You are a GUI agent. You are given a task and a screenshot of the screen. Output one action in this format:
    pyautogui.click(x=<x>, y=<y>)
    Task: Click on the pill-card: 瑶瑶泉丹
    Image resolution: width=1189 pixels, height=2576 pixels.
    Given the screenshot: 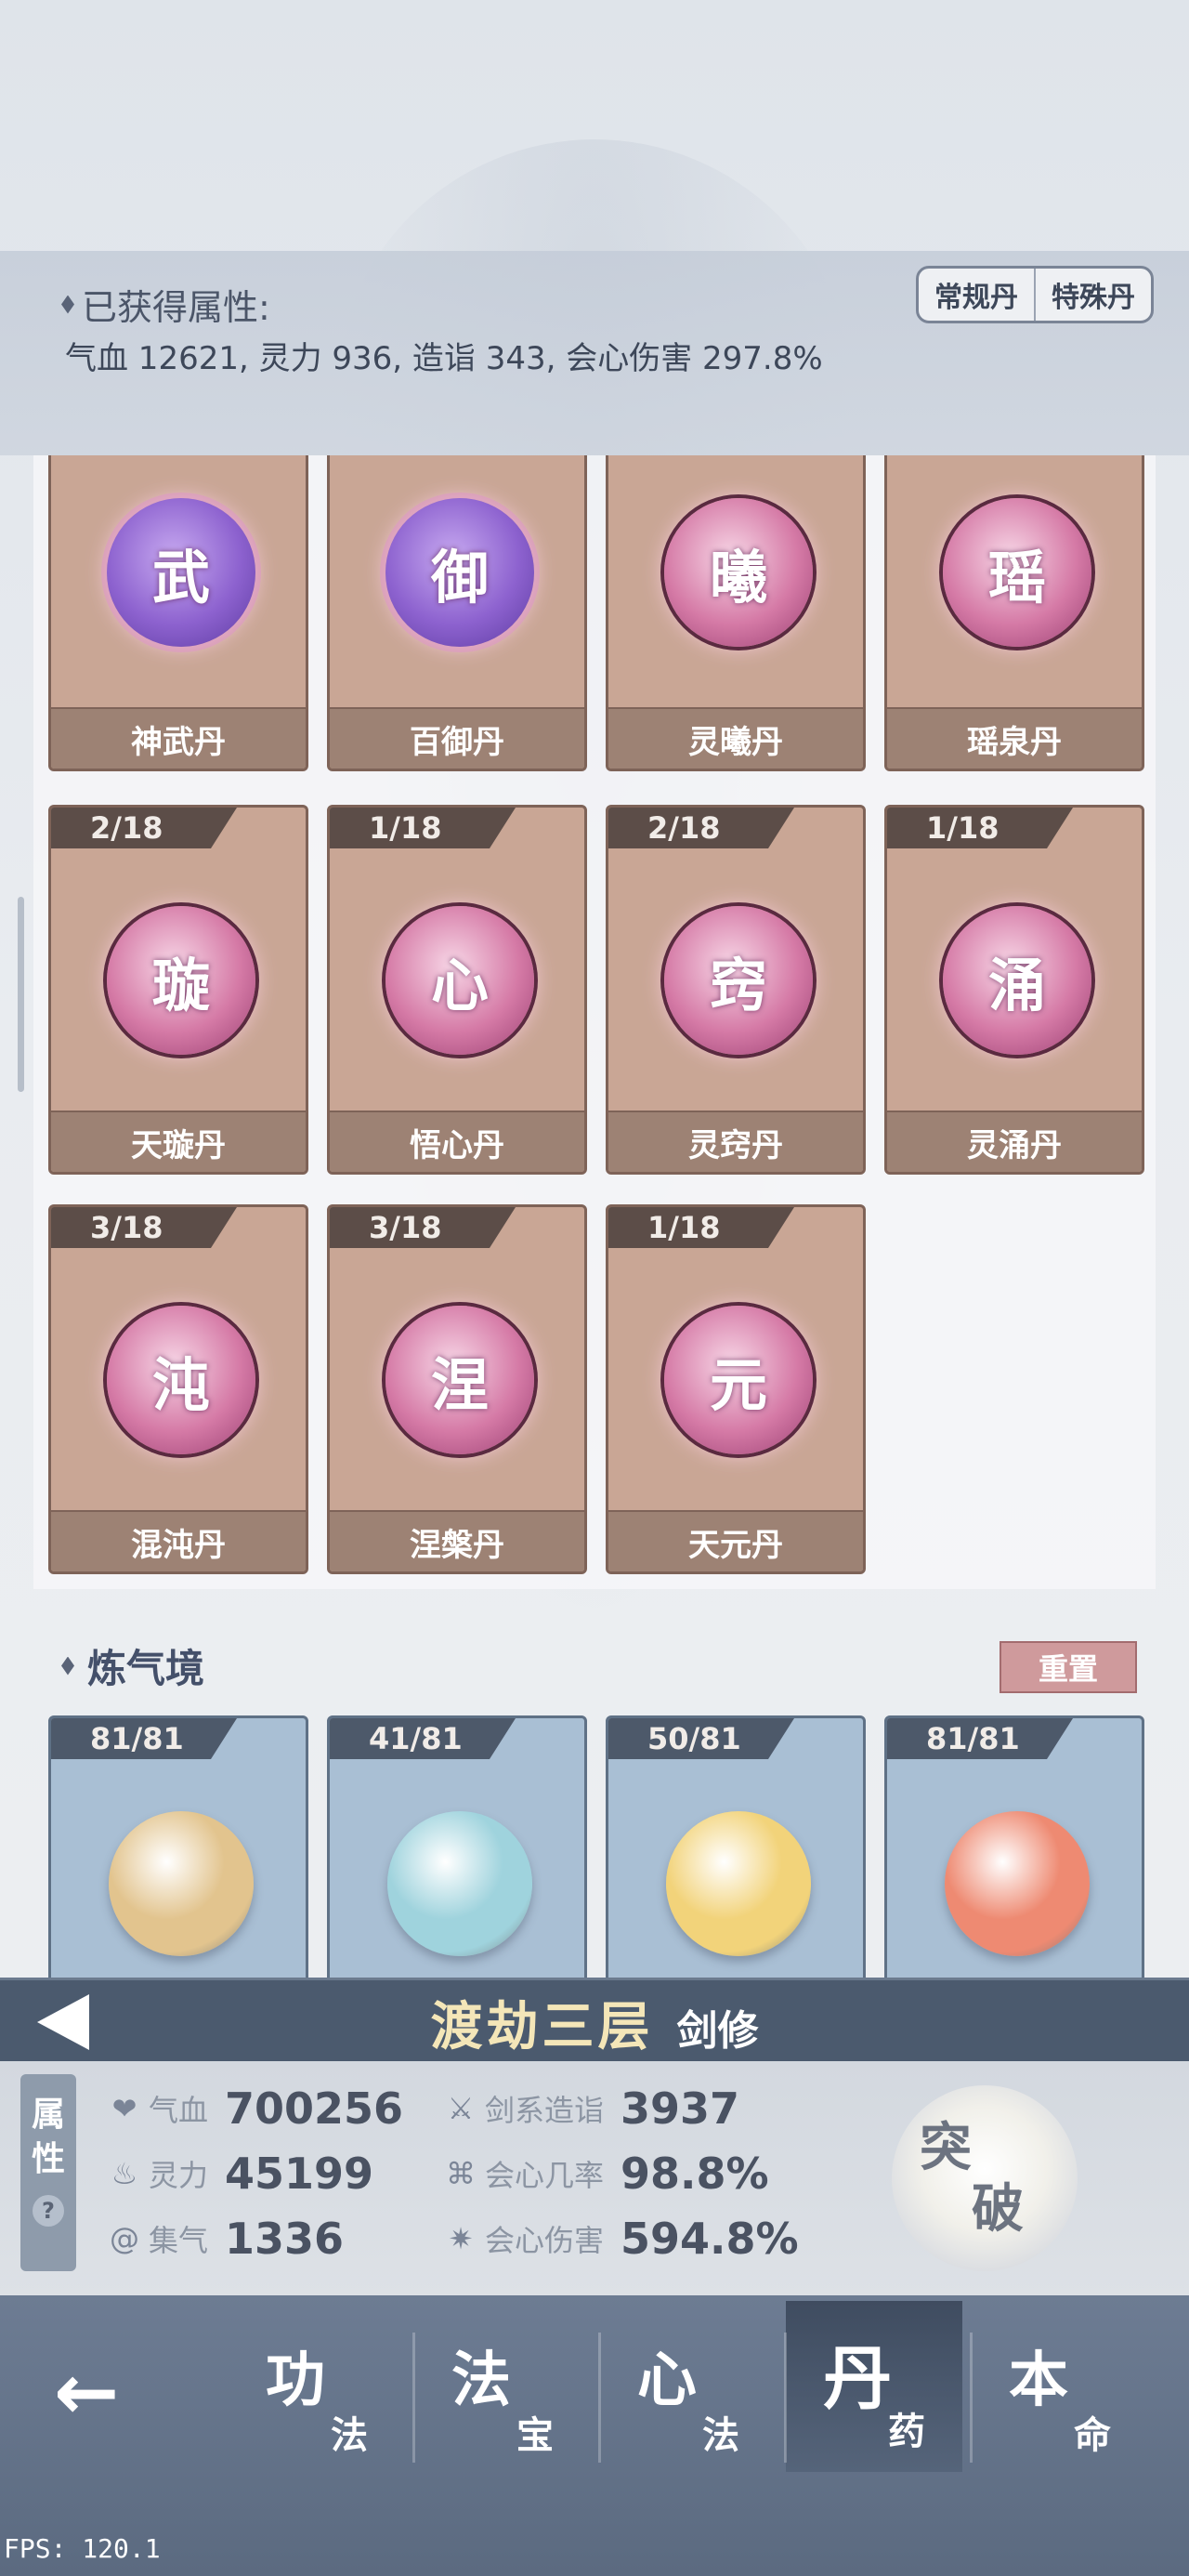 What is the action you would take?
    pyautogui.click(x=1014, y=613)
    